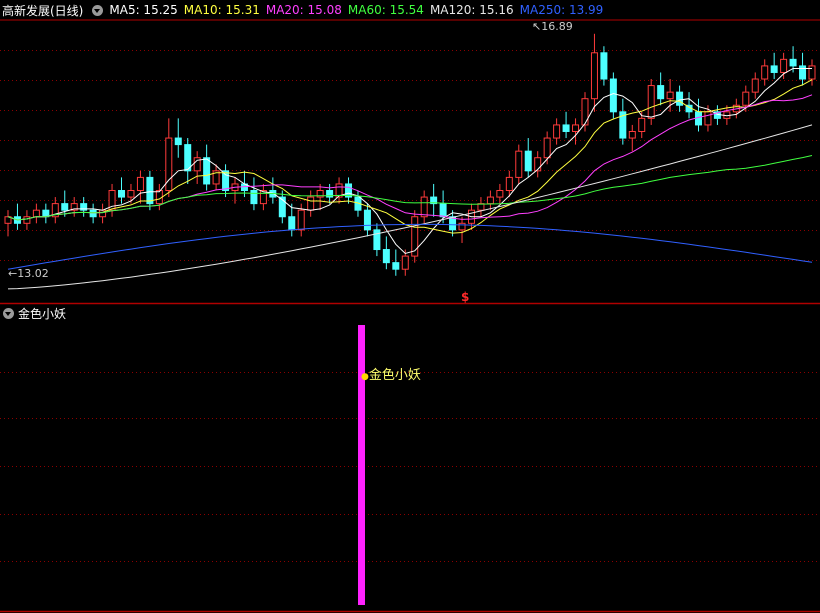 The width and height of the screenshot is (820, 613). I want to click on ma60-label: MA60: 15.54, so click(385, 10).